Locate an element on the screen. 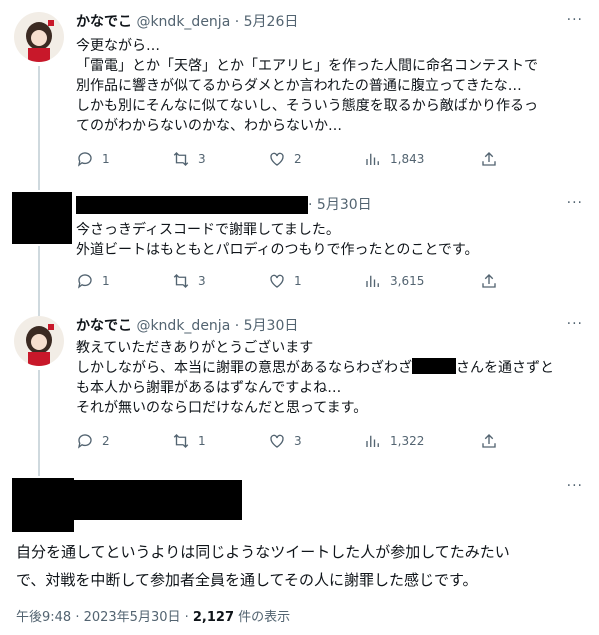 The height and width of the screenshot is (635, 599). views-label: 件の表示 is located at coordinates (262, 617).